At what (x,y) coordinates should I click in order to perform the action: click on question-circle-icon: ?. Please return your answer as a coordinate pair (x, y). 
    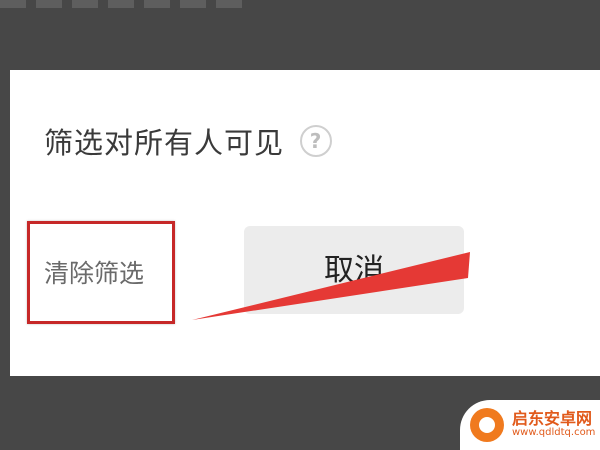
    Looking at the image, I should click on (316, 141).